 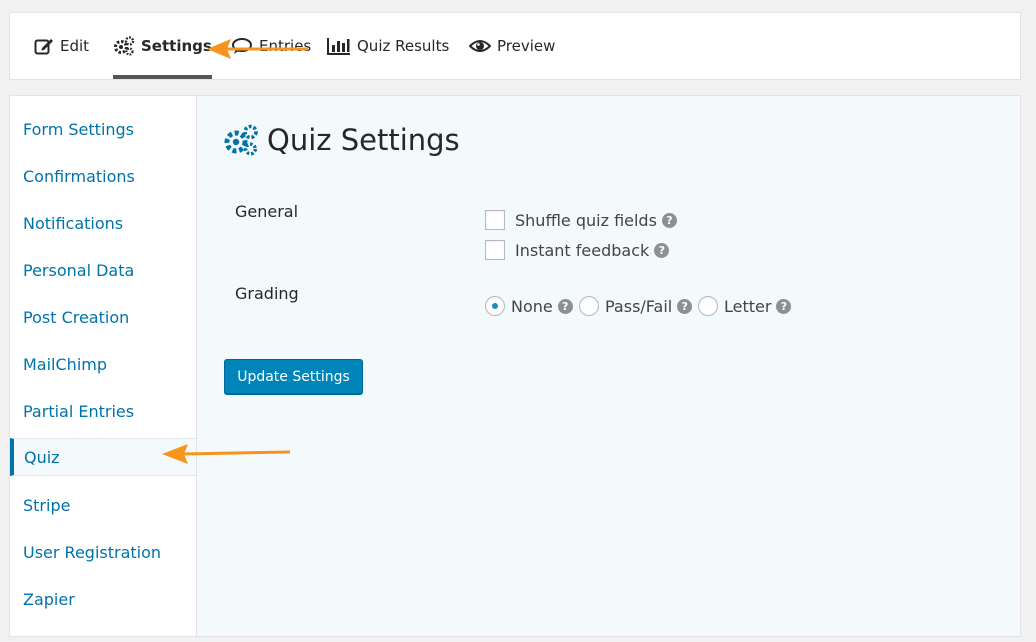 I want to click on edit-icon, so click(x=44, y=46).